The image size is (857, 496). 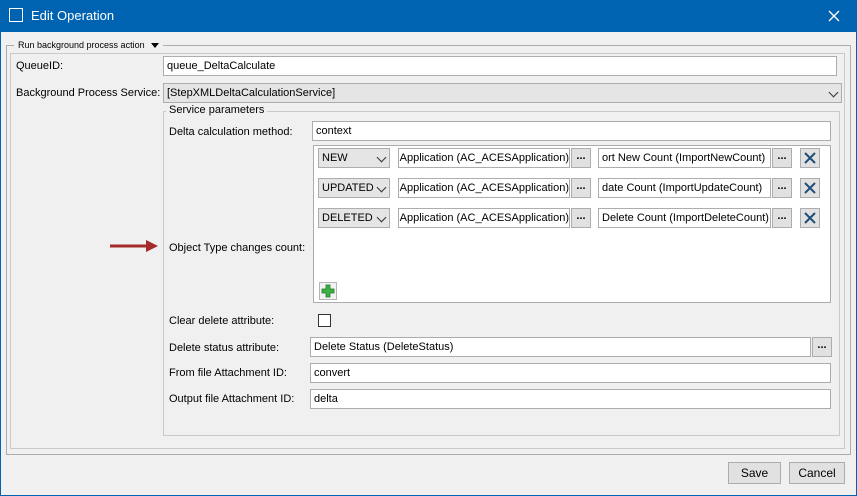 What do you see at coordinates (684, 218) in the screenshot?
I see `row-attribute-input: Delete Count (ImportDeleteCount)` at bounding box center [684, 218].